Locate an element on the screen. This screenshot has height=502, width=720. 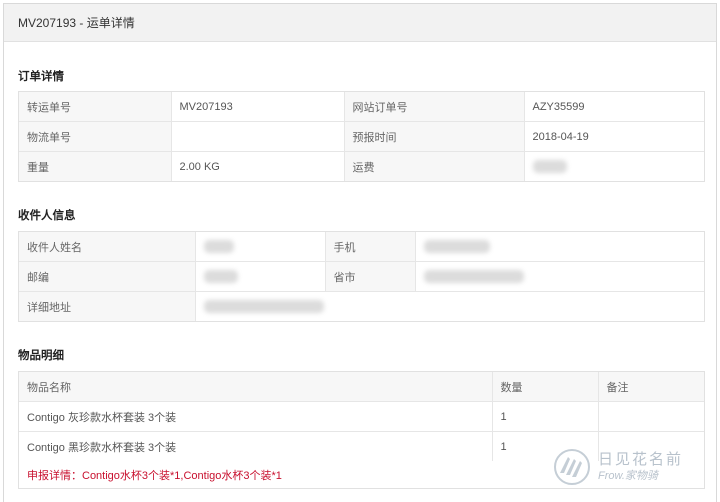
address-label: 详细地址 is located at coordinates (107, 306).